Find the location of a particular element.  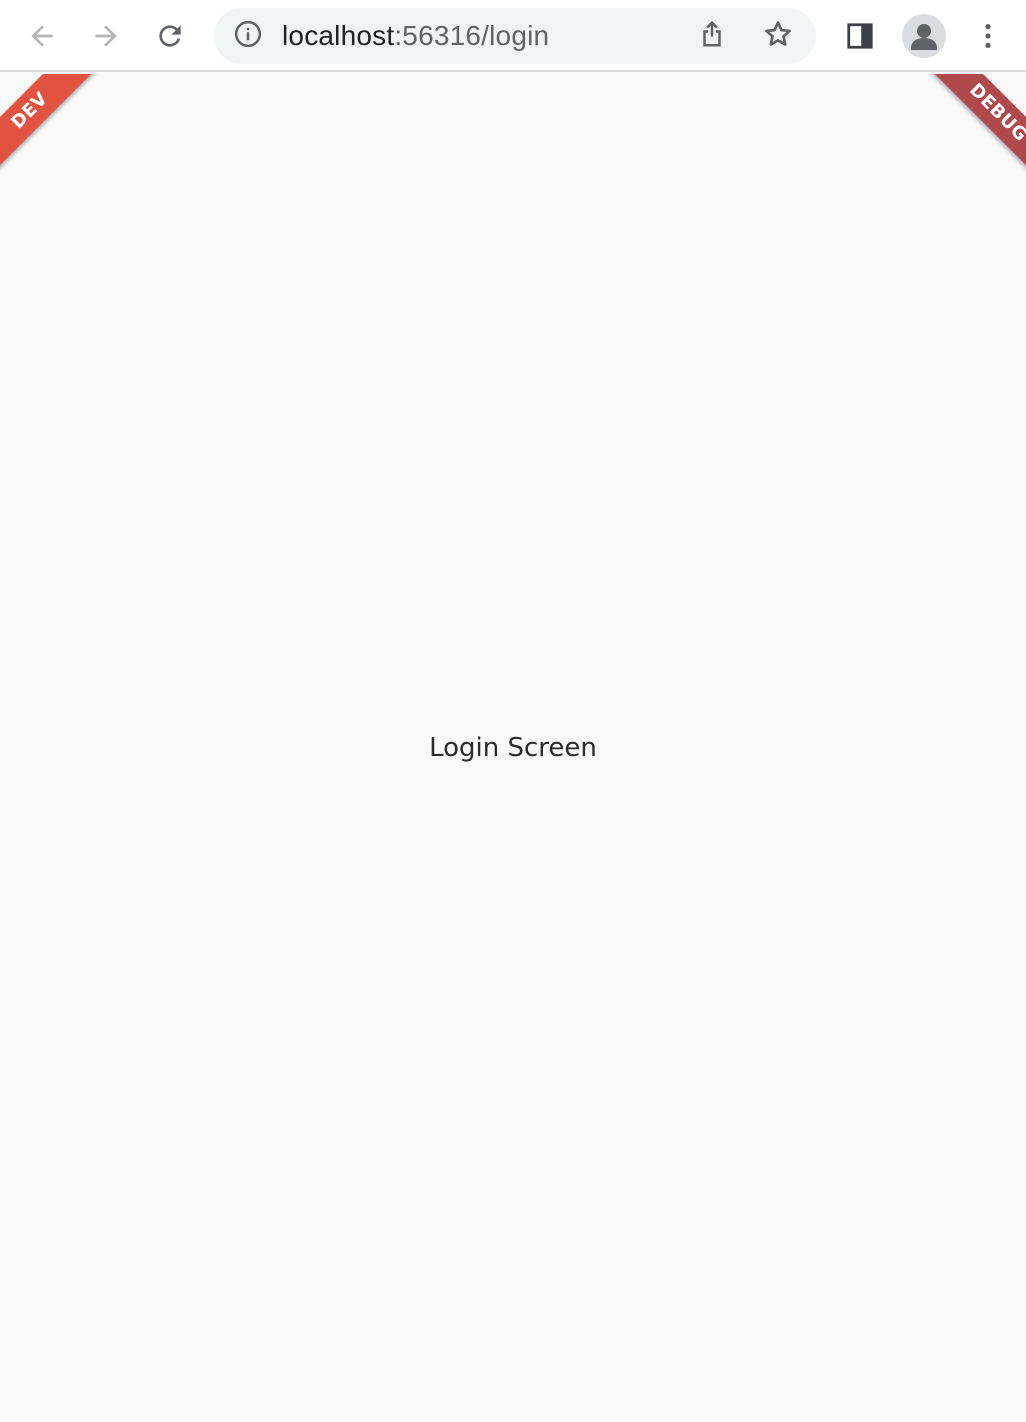

dev-banner: DEV is located at coordinates (63, 141).